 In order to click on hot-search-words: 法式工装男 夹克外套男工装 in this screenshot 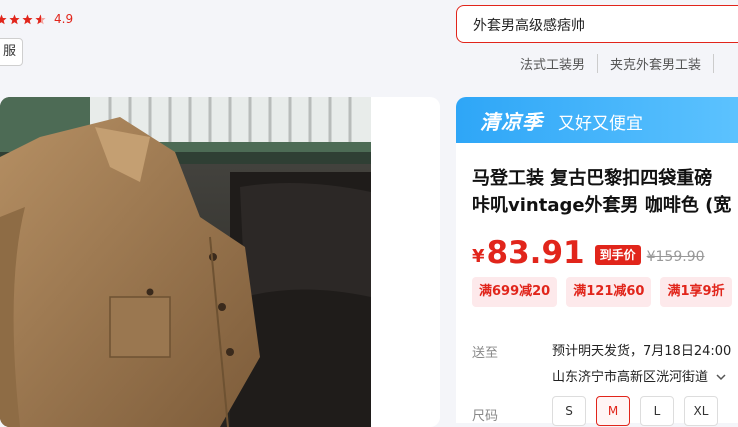, I will do `click(629, 63)`.